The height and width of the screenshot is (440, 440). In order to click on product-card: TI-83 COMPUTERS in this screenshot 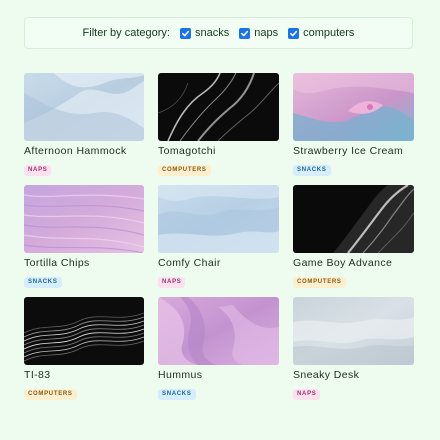, I will do `click(84, 353)`.